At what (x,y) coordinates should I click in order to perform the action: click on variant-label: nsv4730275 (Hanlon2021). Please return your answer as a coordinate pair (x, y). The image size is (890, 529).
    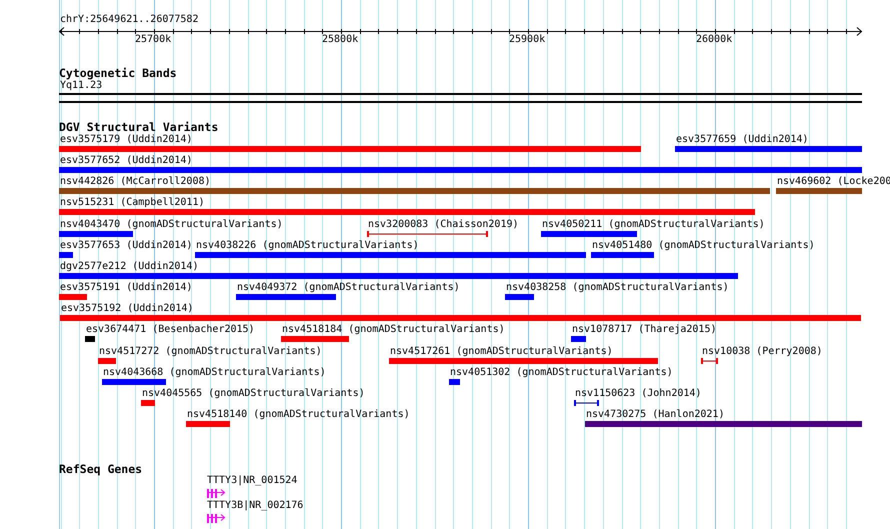
    Looking at the image, I should click on (655, 414).